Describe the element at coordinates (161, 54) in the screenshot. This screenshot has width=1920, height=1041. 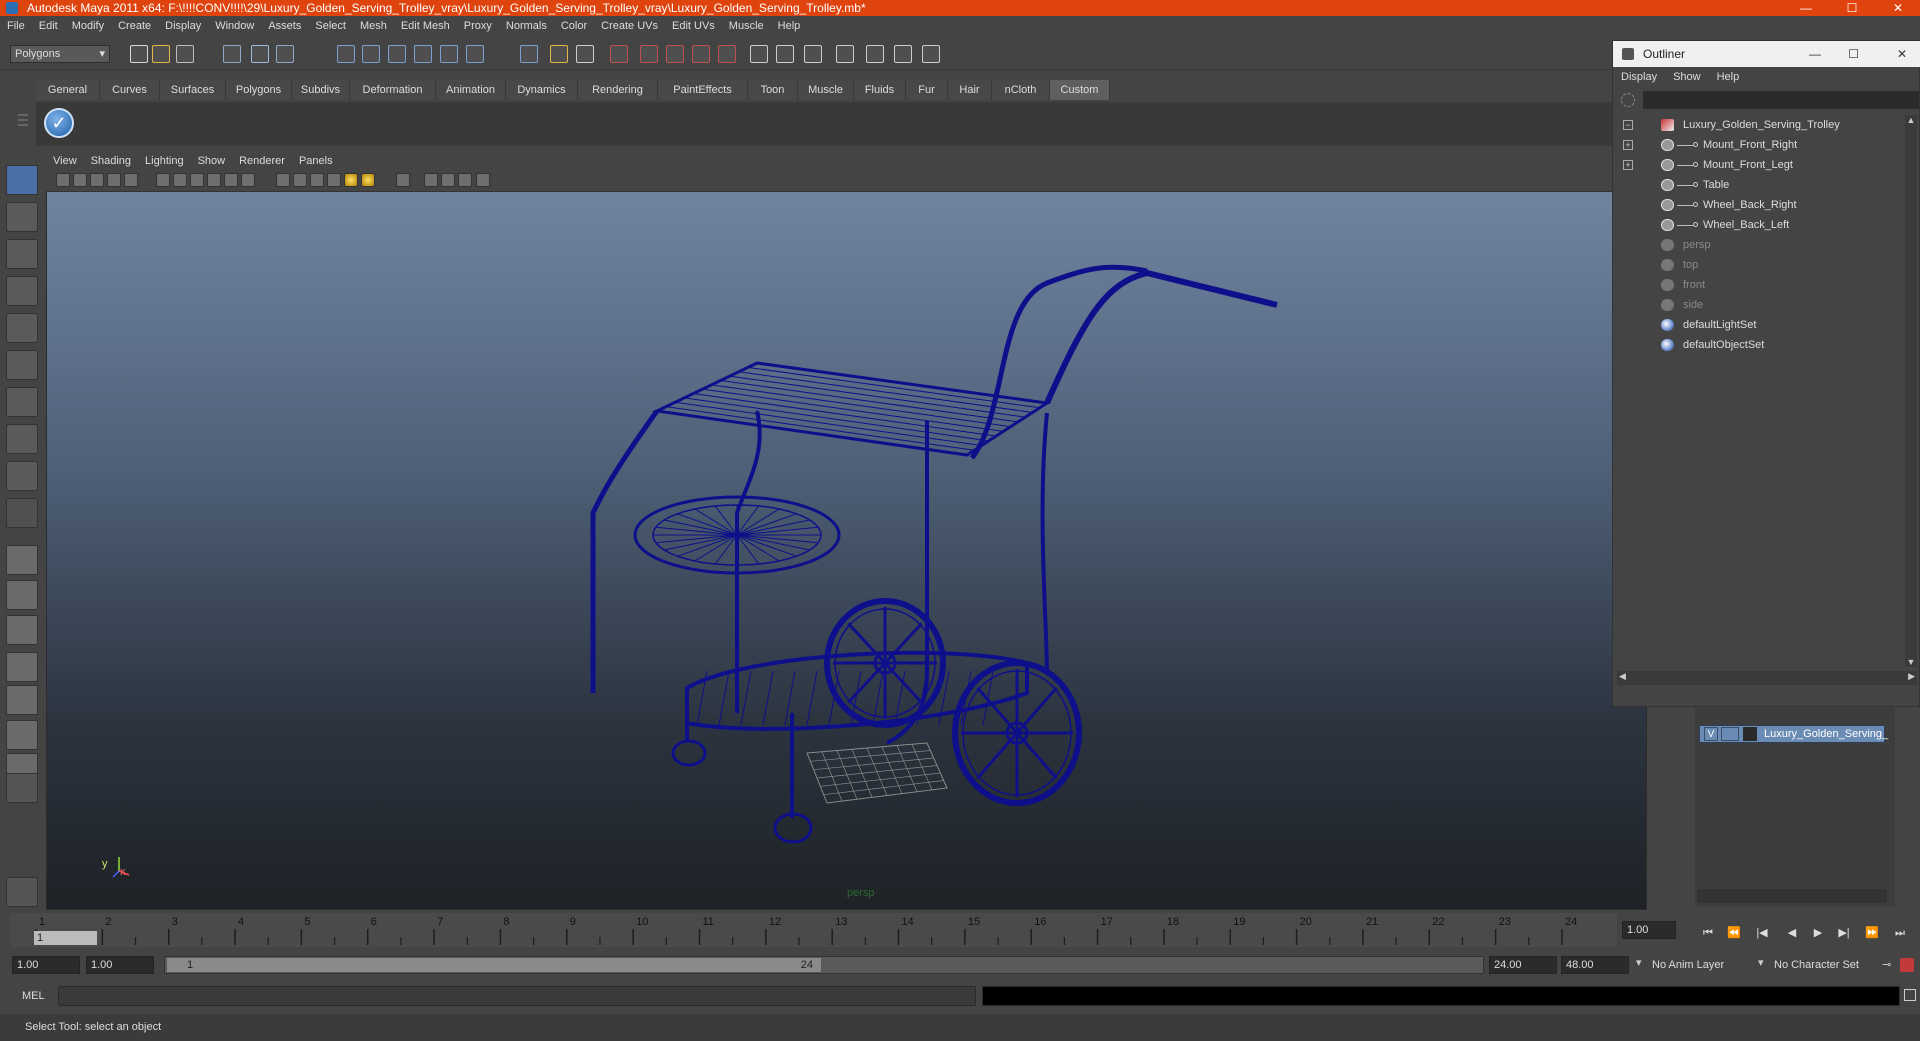
I see `open-scene-icon` at that location.